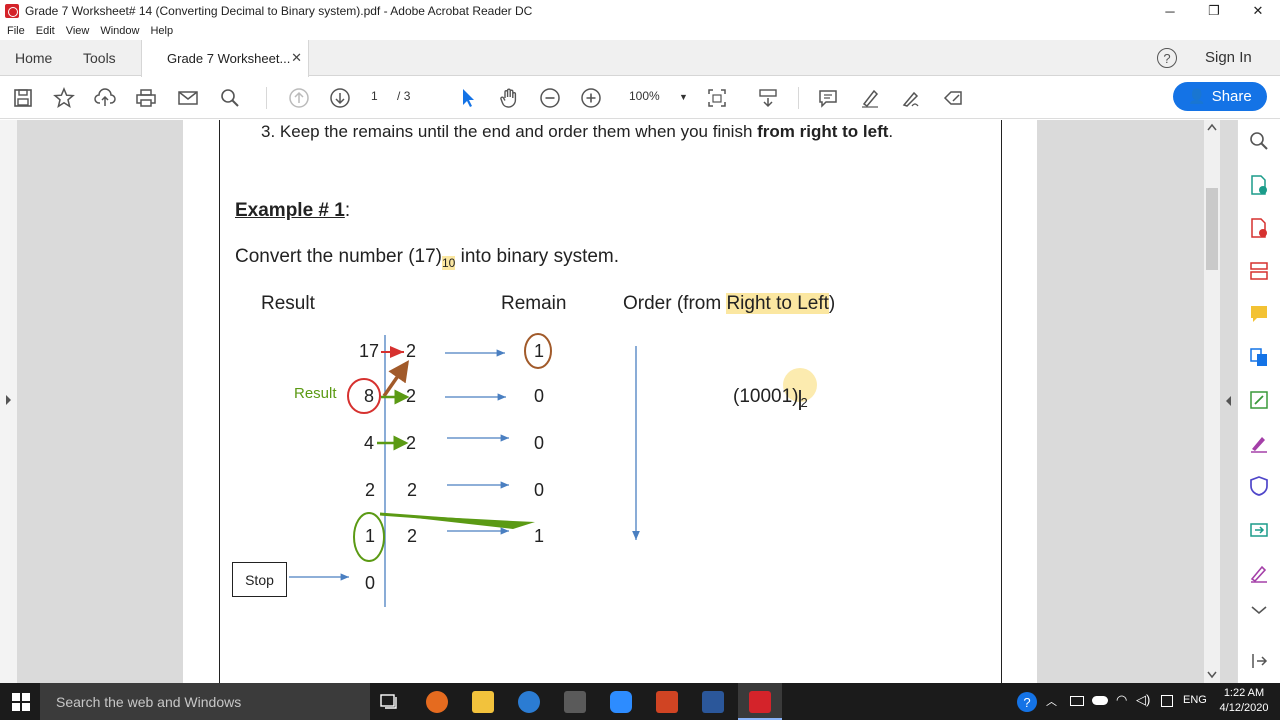  I want to click on sign-icon, so click(911, 98).